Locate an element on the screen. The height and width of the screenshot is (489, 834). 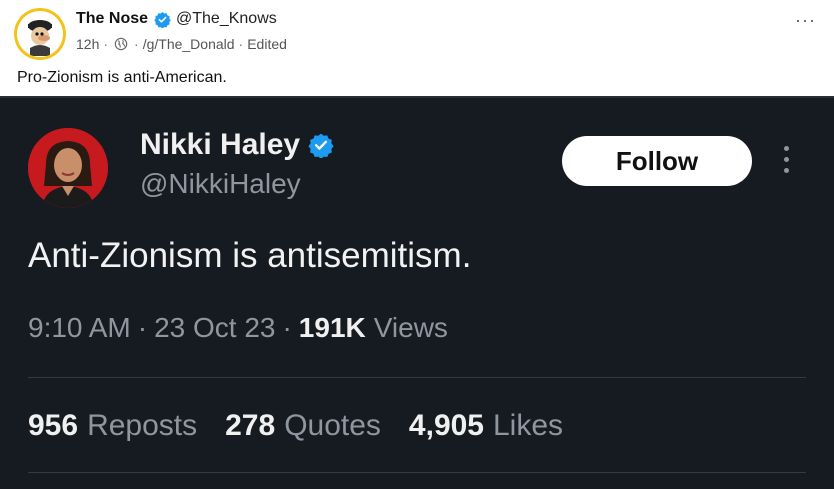
edited-label: Edited is located at coordinates (267, 44).